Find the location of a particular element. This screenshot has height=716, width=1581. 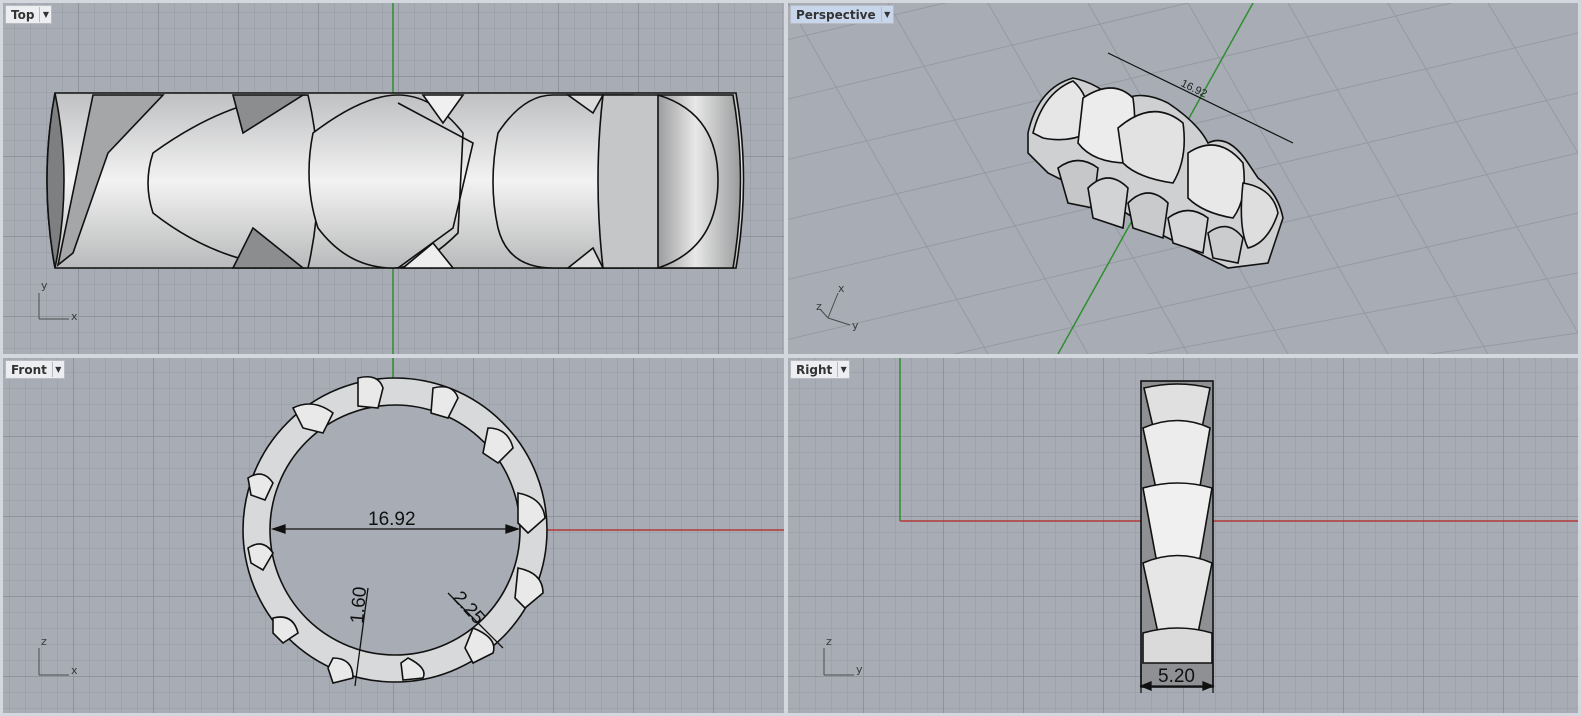

dimension-label-width: 5.20 is located at coordinates (1176, 676).